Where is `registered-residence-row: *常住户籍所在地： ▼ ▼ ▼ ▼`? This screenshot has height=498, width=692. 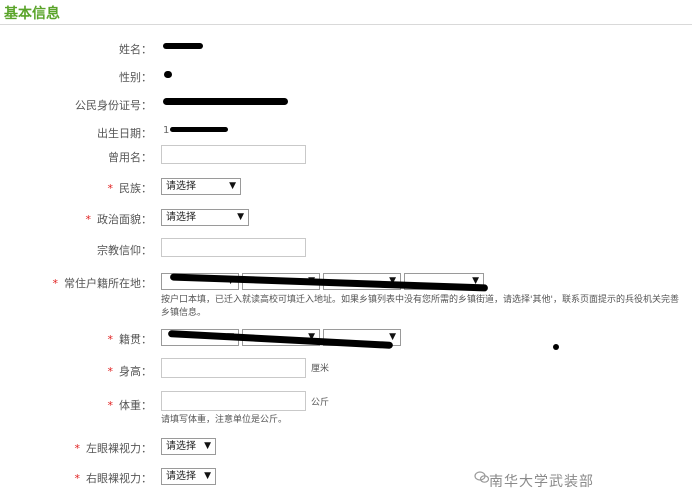
registered-residence-row: *常住户籍所在地： ▼ ▼ ▼ ▼ is located at coordinates (346, 284).